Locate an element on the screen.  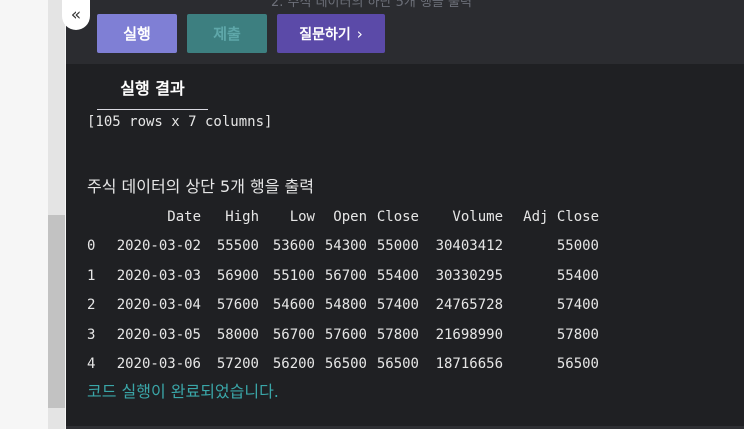
table-cell: 30403412 is located at coordinates (469, 246).